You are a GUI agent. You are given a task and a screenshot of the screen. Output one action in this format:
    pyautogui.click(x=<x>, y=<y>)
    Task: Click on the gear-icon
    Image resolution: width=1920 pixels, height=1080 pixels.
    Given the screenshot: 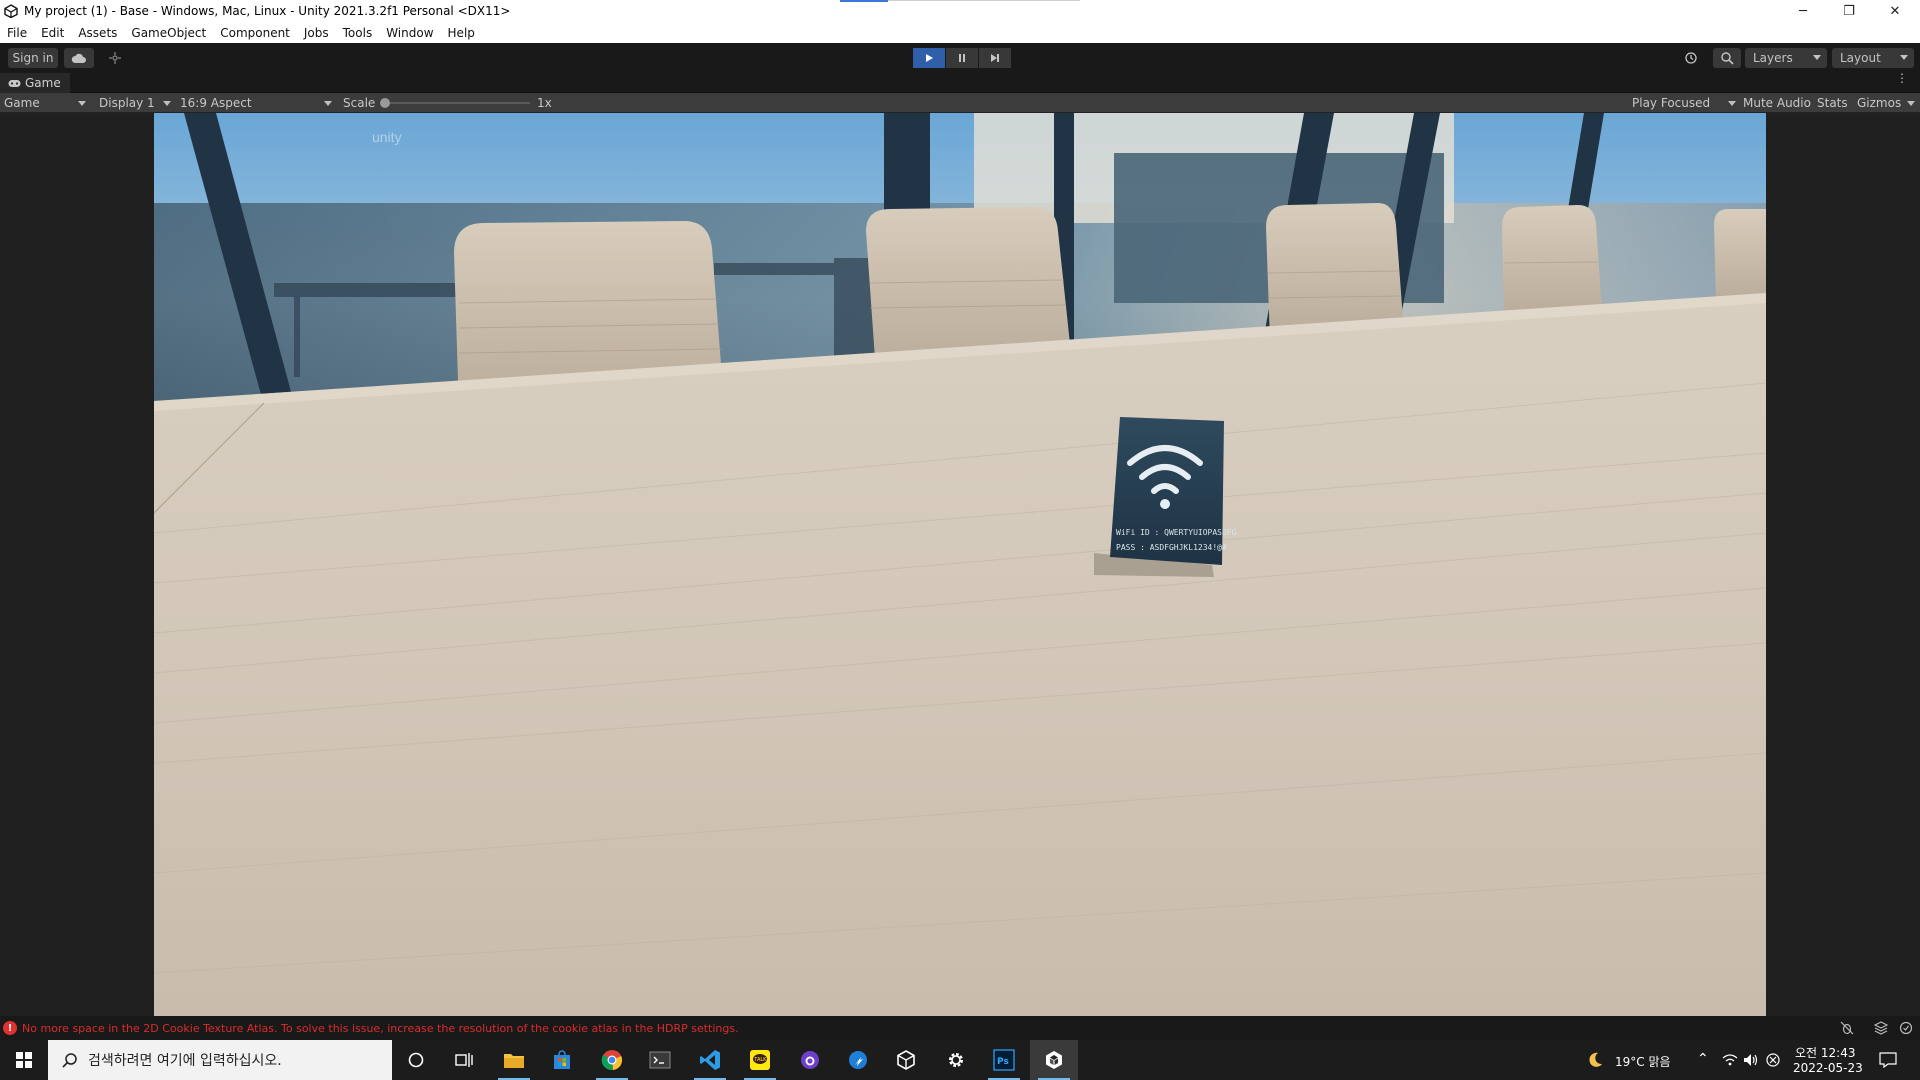 What is the action you would take?
    pyautogui.click(x=956, y=1060)
    